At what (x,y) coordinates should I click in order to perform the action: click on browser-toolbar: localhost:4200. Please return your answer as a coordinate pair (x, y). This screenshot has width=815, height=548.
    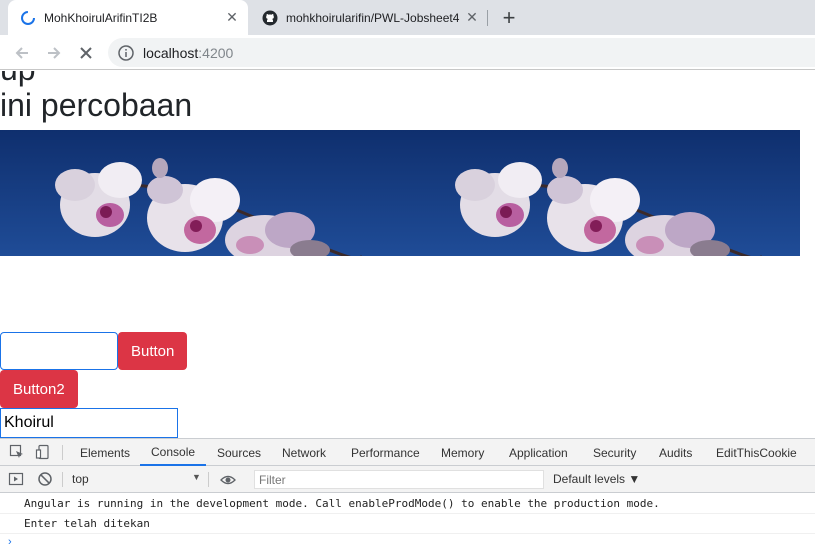
    Looking at the image, I should click on (407, 52).